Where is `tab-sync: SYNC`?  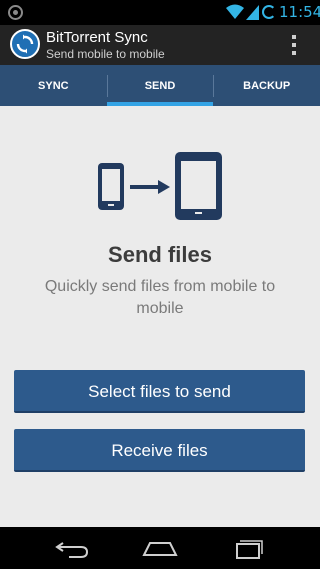
tab-sync: SYNC is located at coordinates (53, 85).